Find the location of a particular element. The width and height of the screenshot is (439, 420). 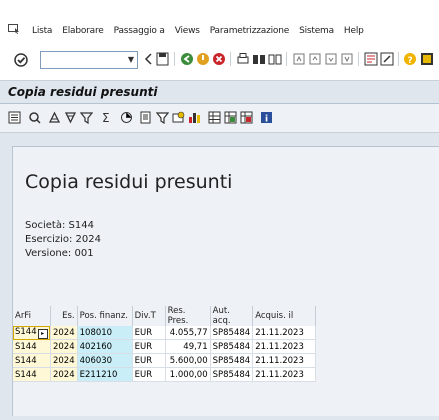

cell-res-pres: 1.000,00 is located at coordinates (188, 374).